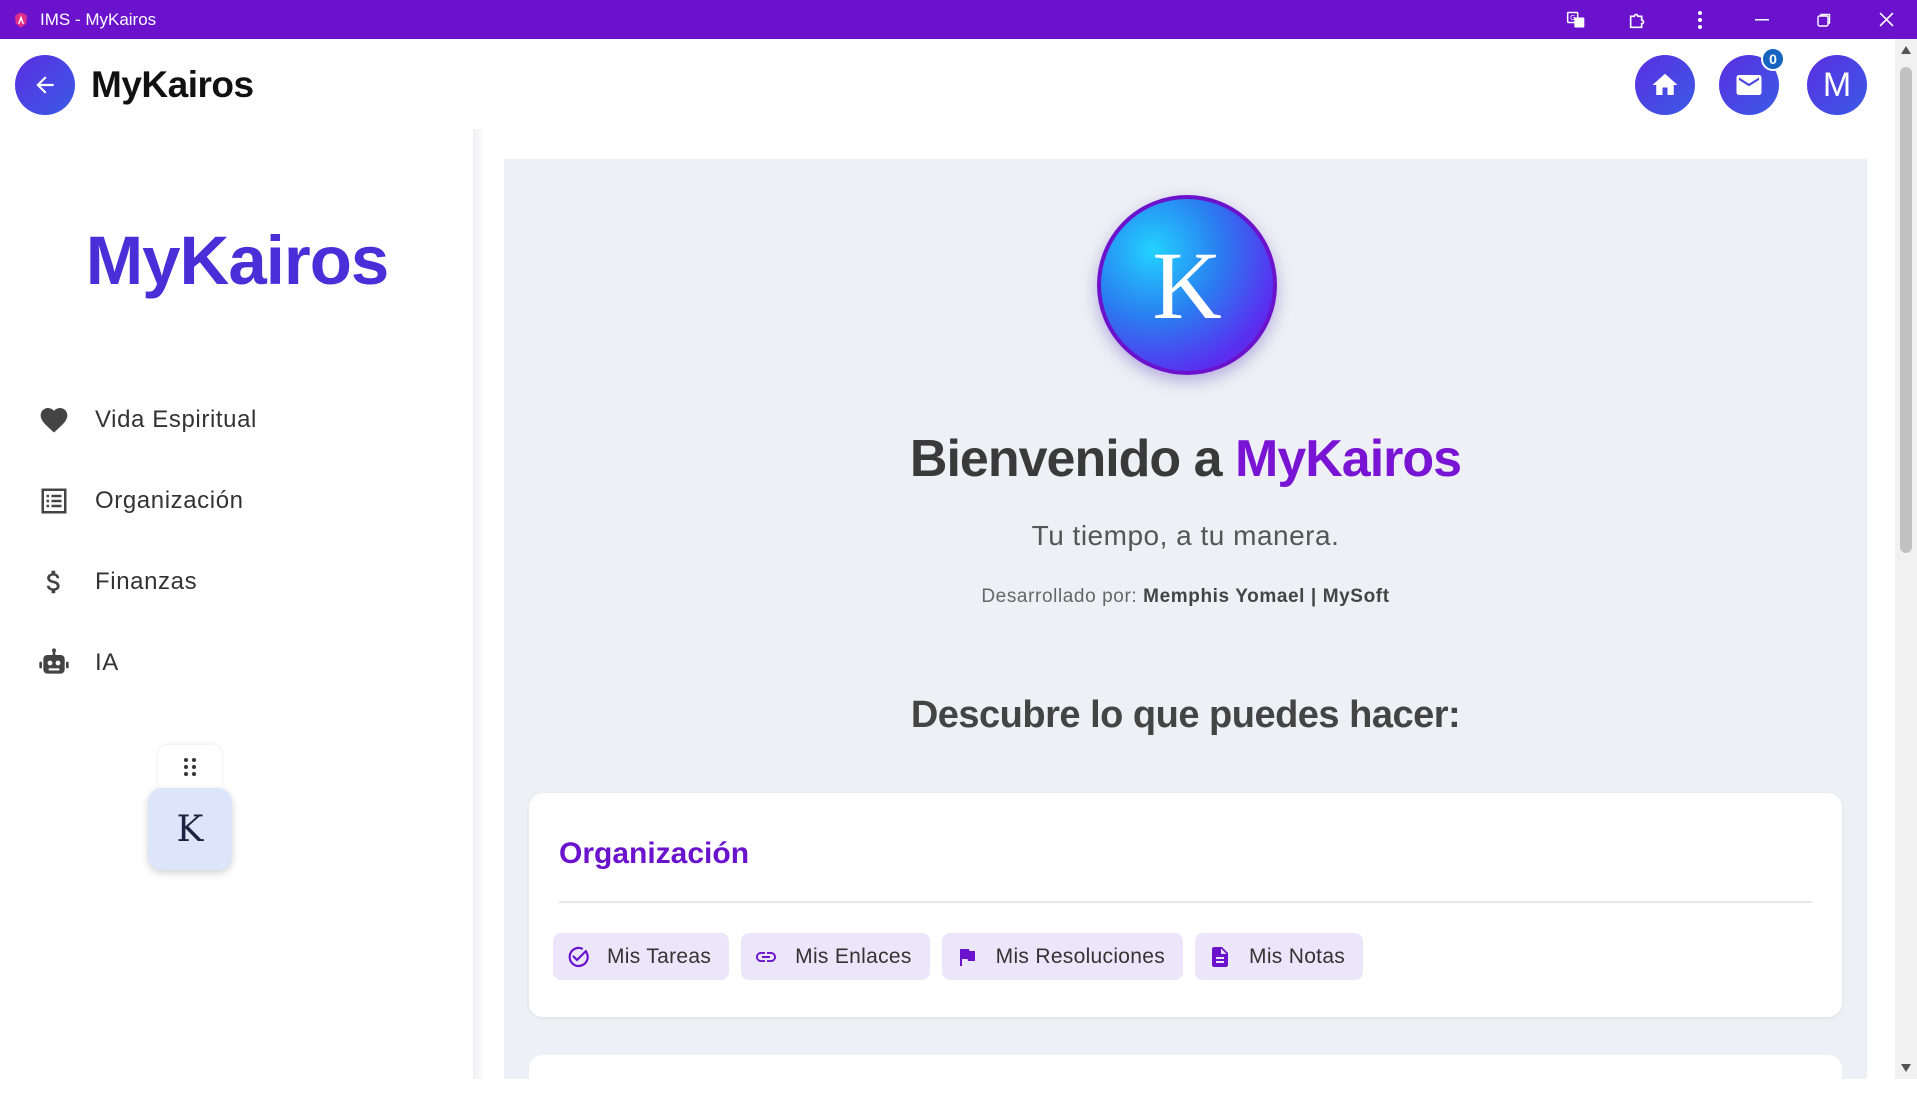  Describe the element at coordinates (1576, 19) in the screenshot. I see `translate-icon: G` at that location.